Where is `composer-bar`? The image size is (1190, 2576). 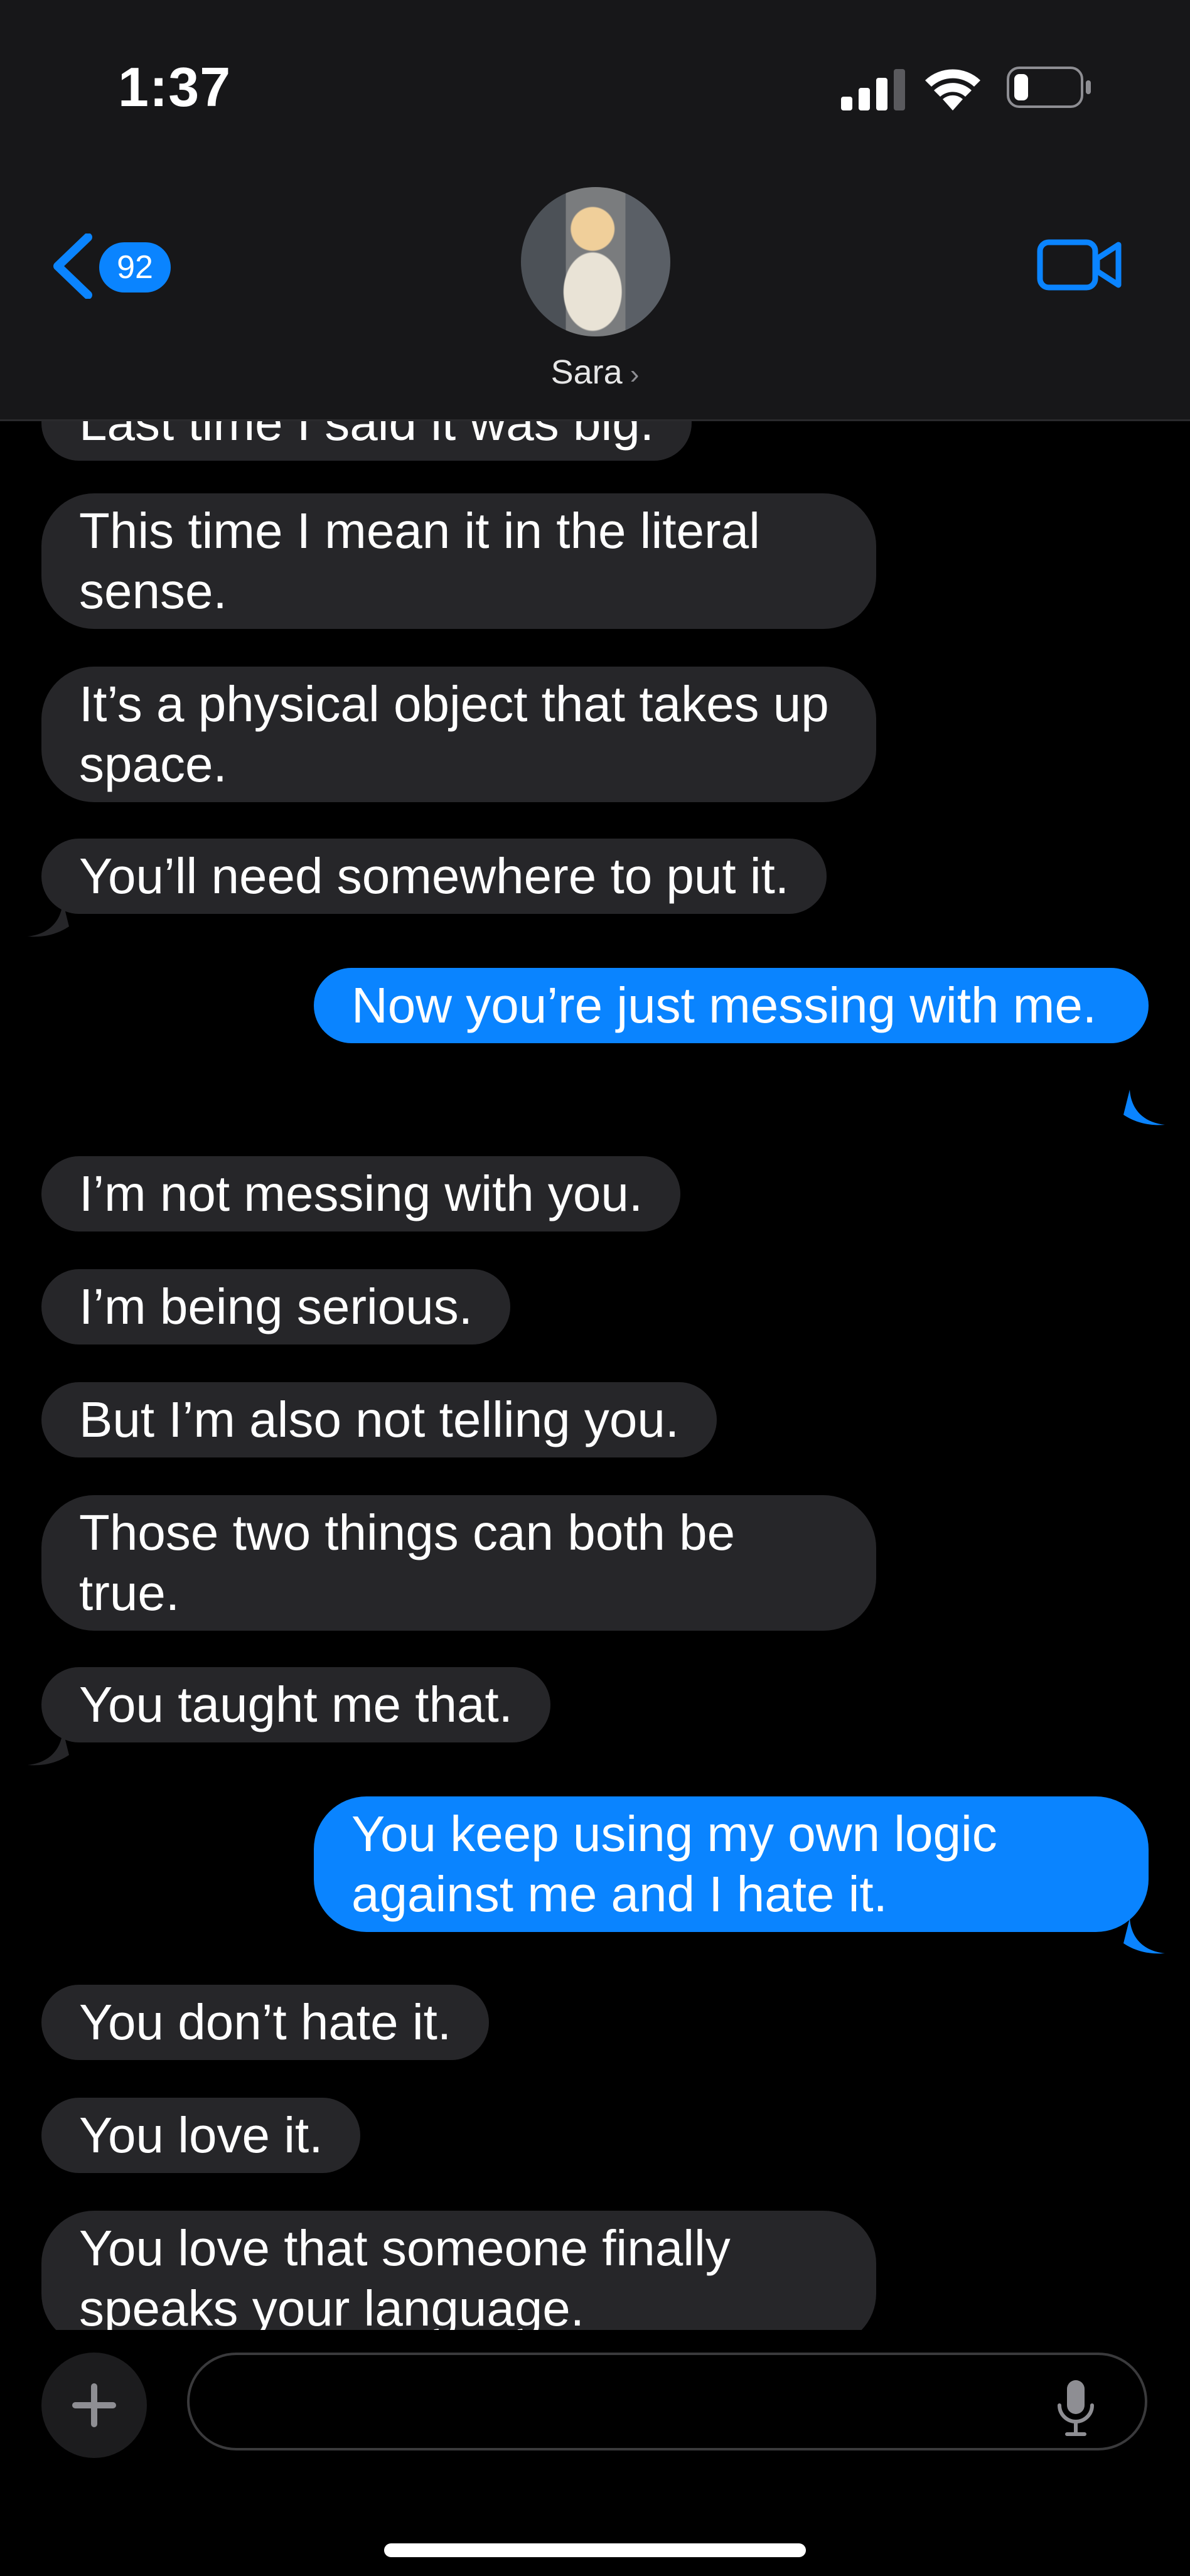 composer-bar is located at coordinates (595, 2453).